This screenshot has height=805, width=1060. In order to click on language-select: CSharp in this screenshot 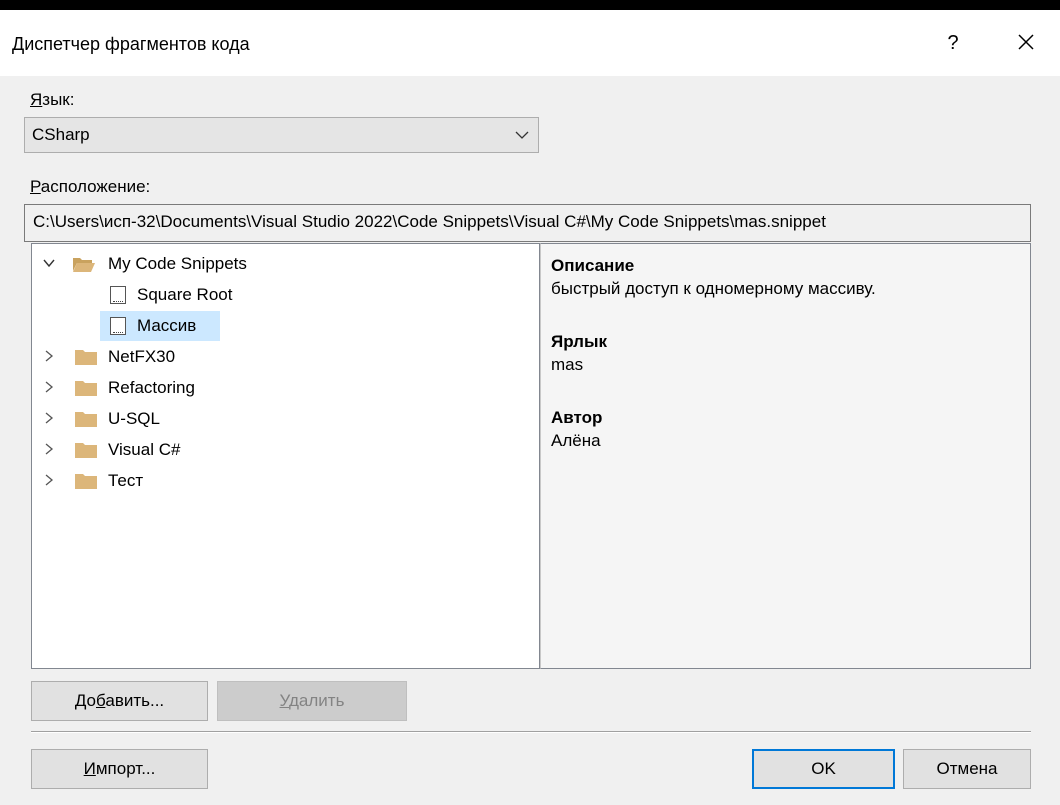, I will do `click(281, 135)`.